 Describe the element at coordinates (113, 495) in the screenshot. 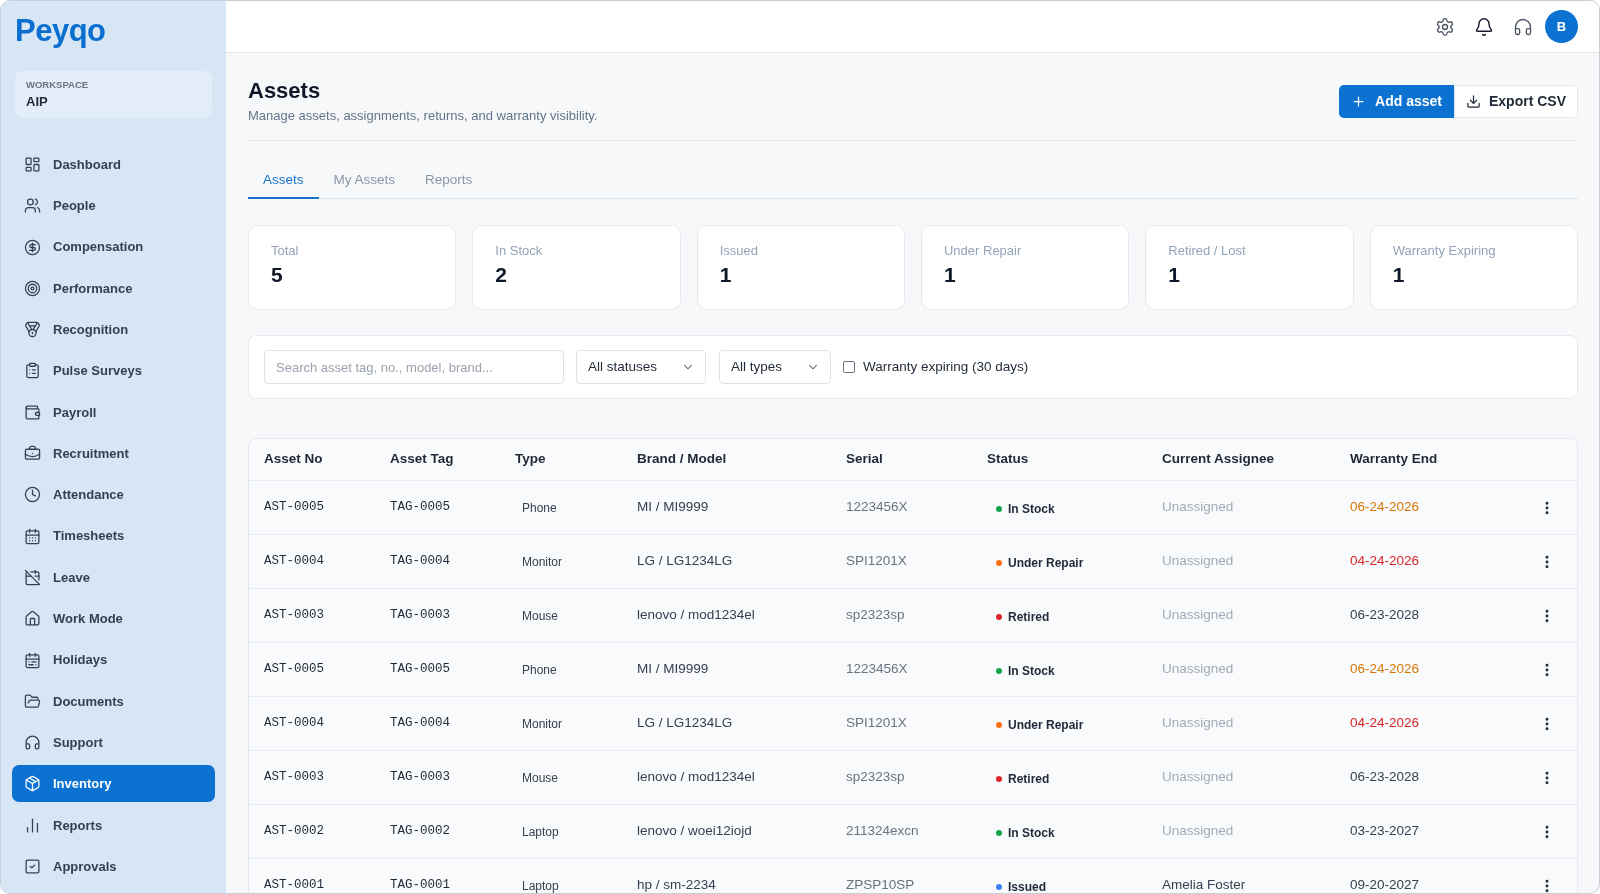

I see `sidebar-item: Attendance` at that location.